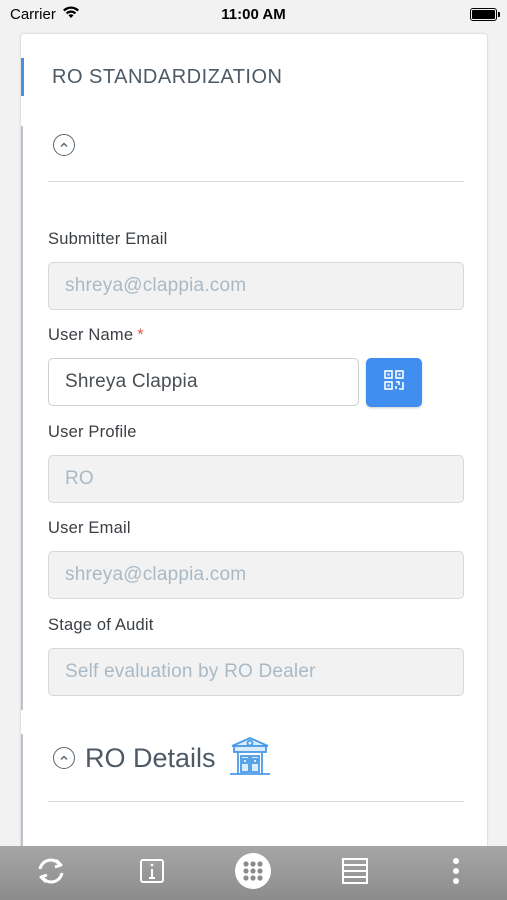  Describe the element at coordinates (33, 14) in the screenshot. I see `carrier-label: Carrier` at that location.